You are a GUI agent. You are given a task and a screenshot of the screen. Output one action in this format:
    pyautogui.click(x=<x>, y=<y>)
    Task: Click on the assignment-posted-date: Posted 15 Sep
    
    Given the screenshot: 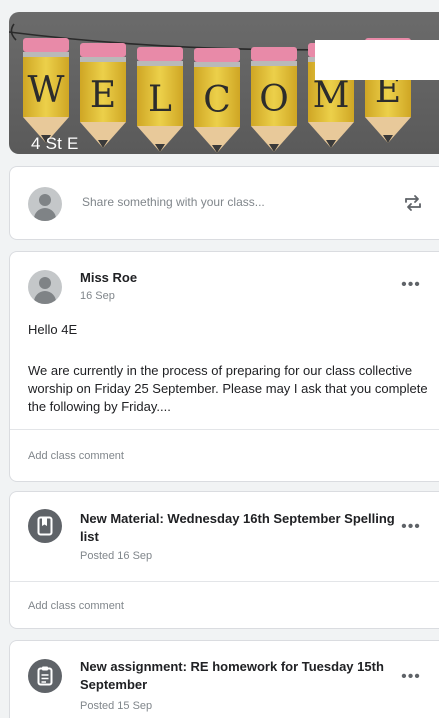 What is the action you would take?
    pyautogui.click(x=116, y=706)
    